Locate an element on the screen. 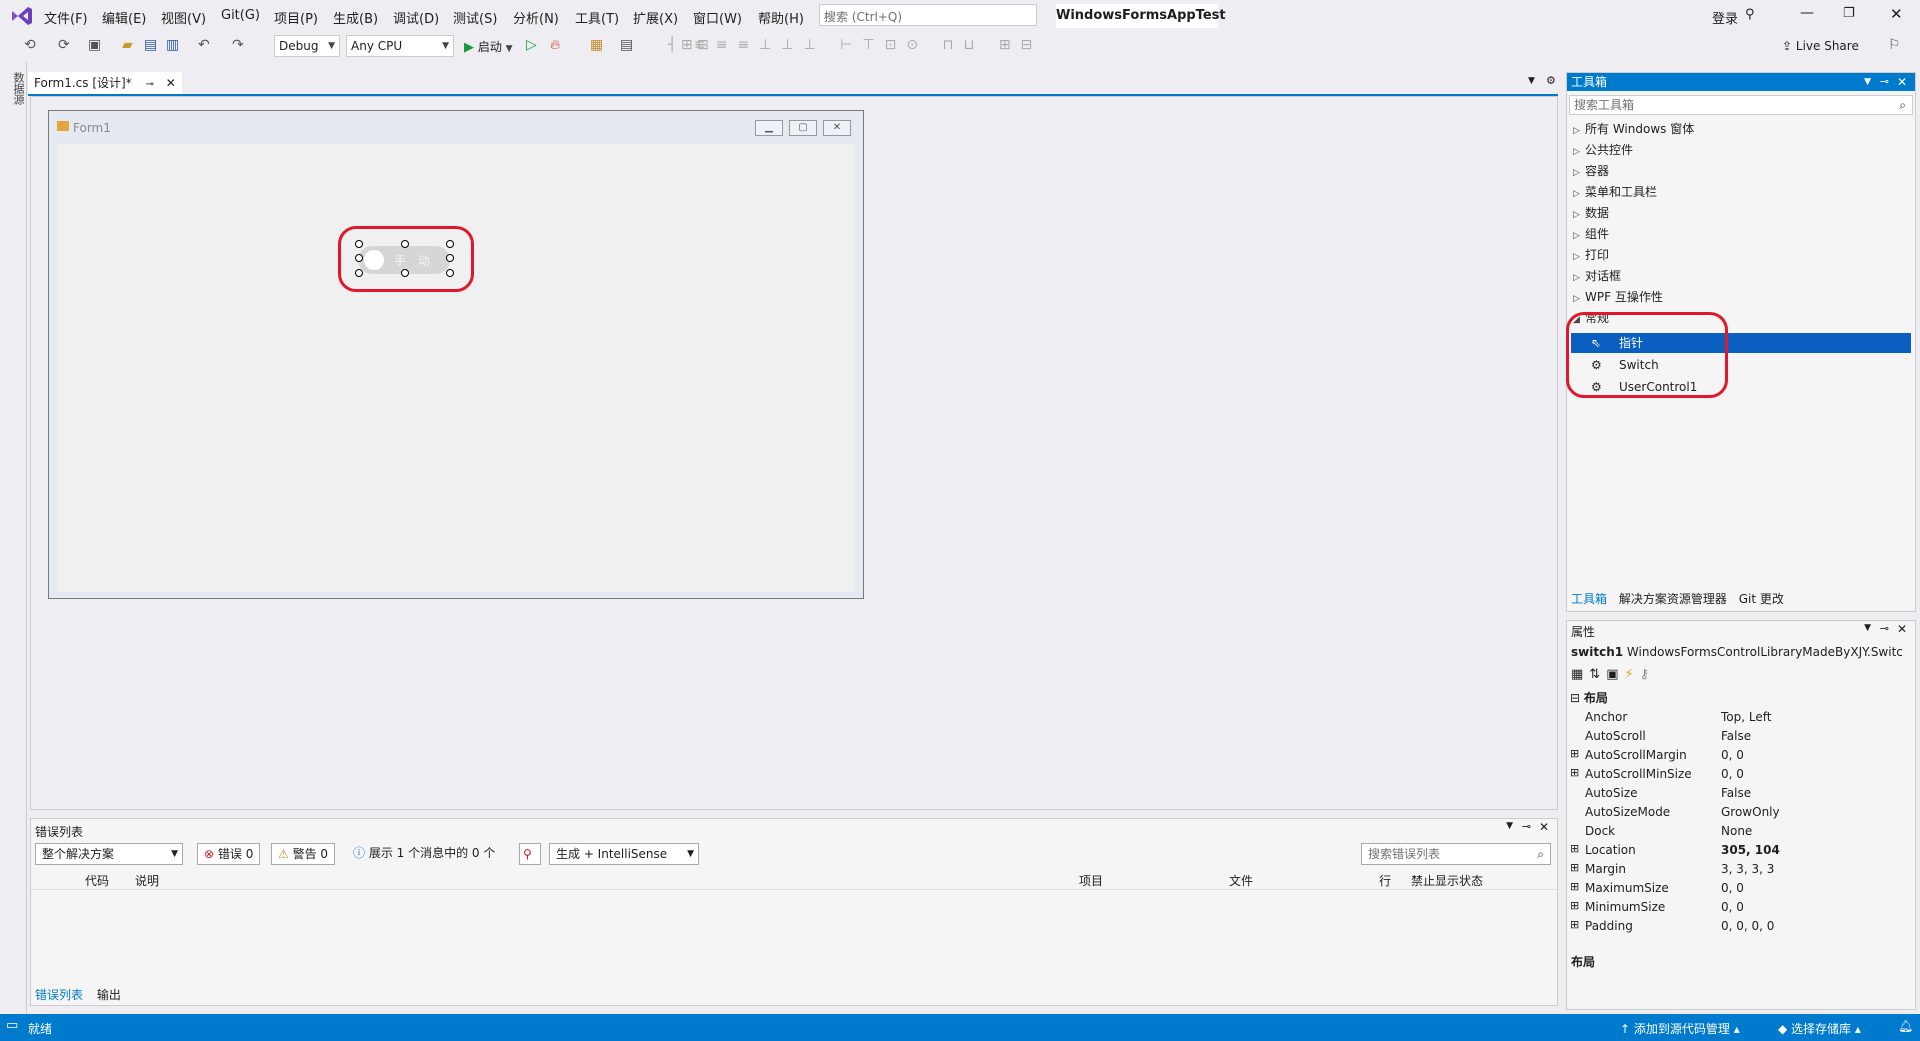 This screenshot has height=1041, width=1920. property-row: Anchor Top, Left is located at coordinates (1735, 717).